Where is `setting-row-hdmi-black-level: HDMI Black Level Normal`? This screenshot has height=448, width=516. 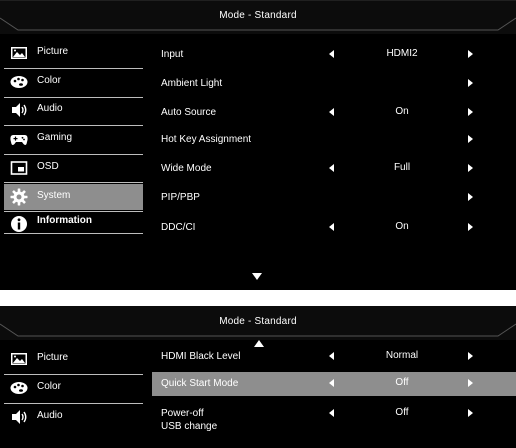
setting-row-hdmi-black-level: HDMI Black Level Normal is located at coordinates (334, 357).